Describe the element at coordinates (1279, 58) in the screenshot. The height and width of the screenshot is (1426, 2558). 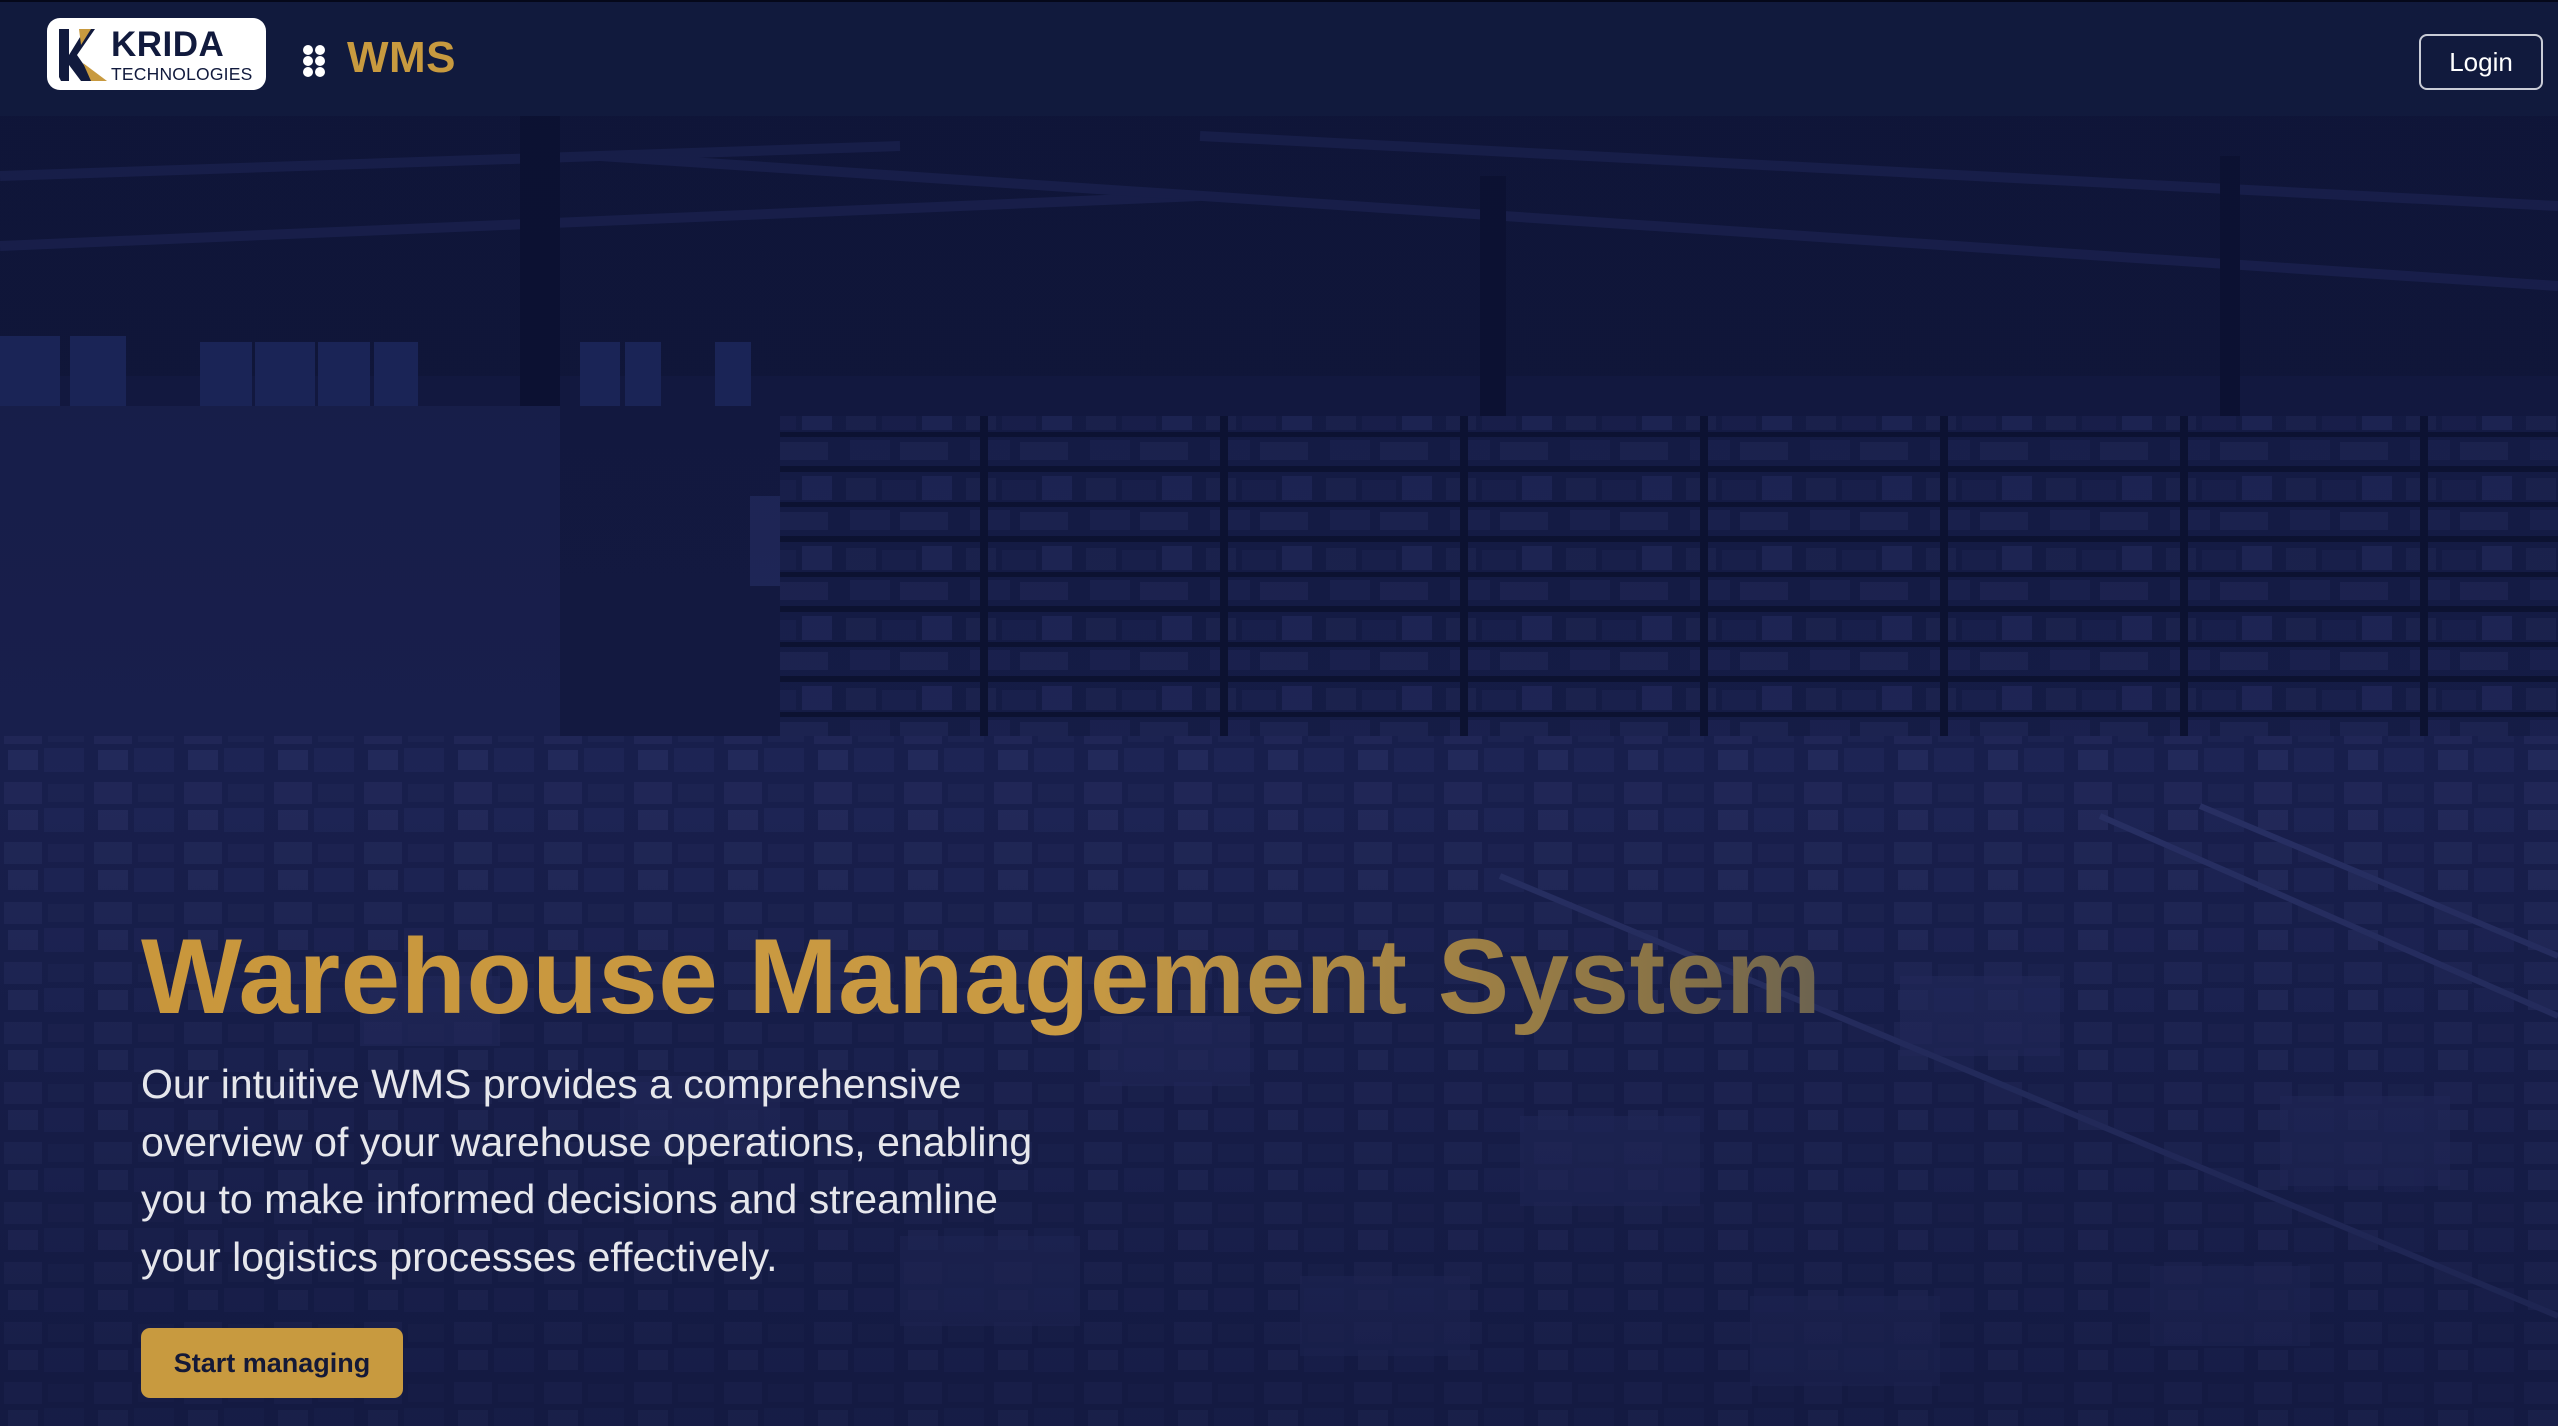
I see `top-navbar: KRIDA TECHNOLOGIES WMS Login` at that location.